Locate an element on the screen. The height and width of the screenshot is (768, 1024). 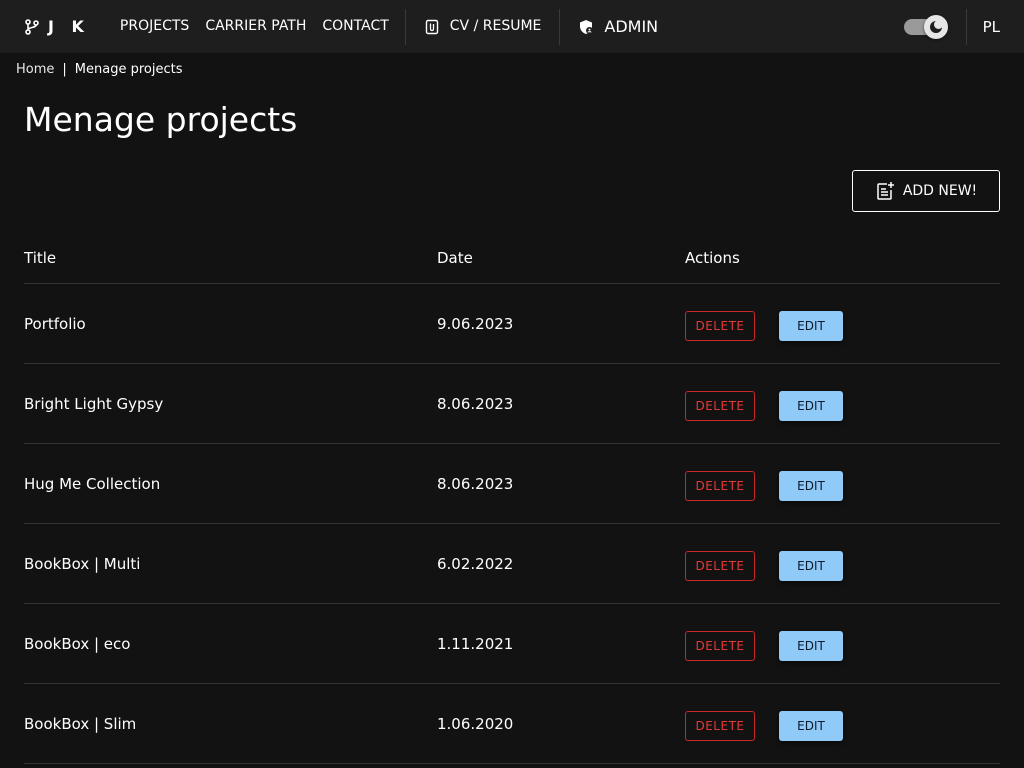
nav-admin: ADMIN is located at coordinates (618, 26).